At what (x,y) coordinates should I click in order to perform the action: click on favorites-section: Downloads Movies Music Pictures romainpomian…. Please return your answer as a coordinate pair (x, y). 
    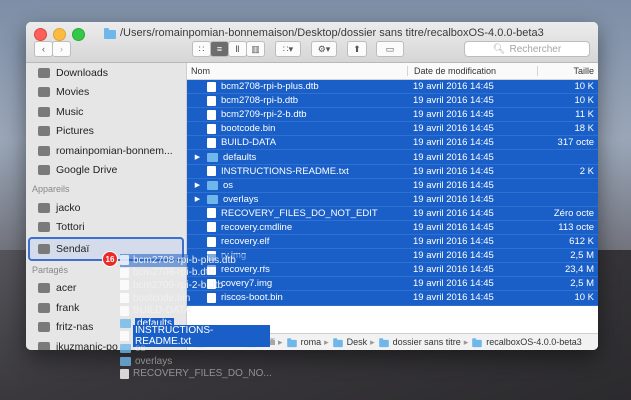
    Looking at the image, I should click on (106, 121).